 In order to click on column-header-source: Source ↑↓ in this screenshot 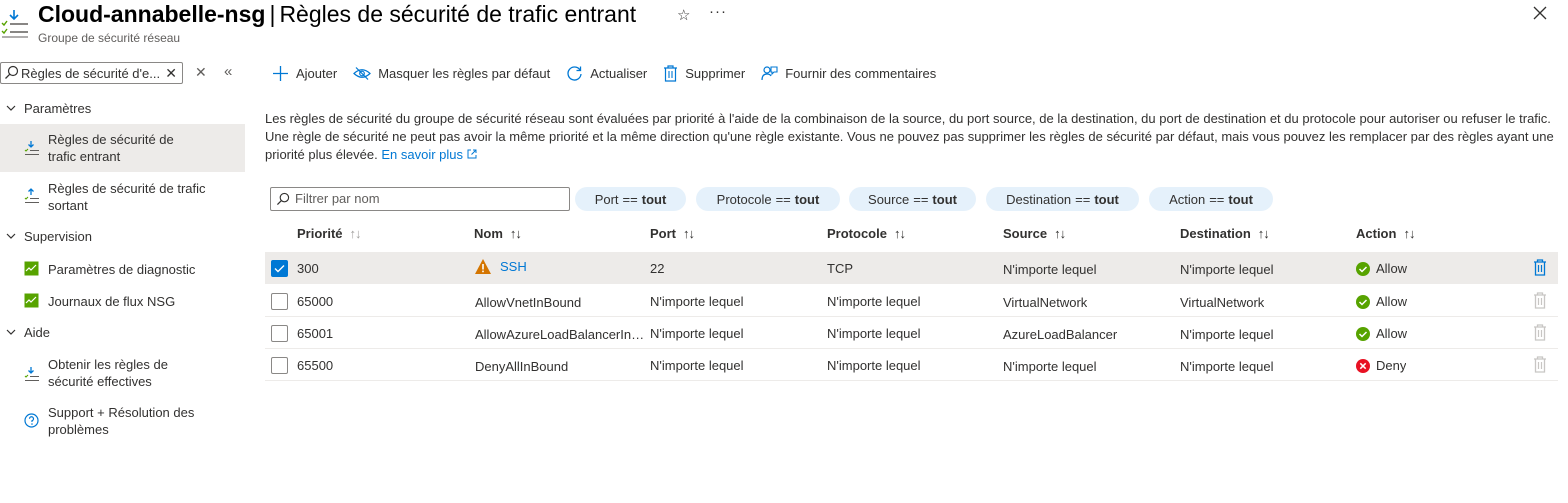, I will do `click(1034, 233)`.